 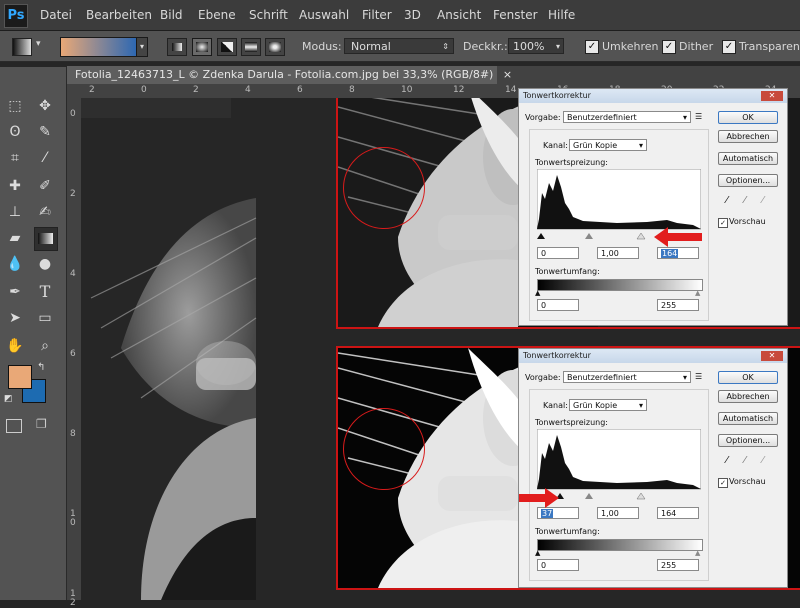 What do you see at coordinates (45, 158) in the screenshot?
I see `eyedropper-icon: ⁄` at bounding box center [45, 158].